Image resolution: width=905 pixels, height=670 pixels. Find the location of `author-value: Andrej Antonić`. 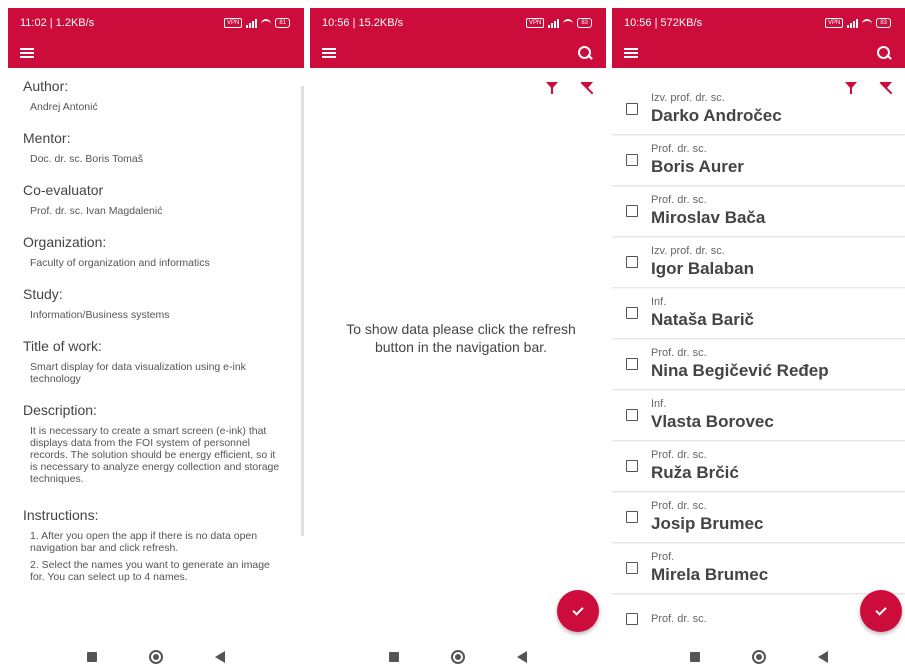

author-value: Andrej Antonić is located at coordinates (64, 107).